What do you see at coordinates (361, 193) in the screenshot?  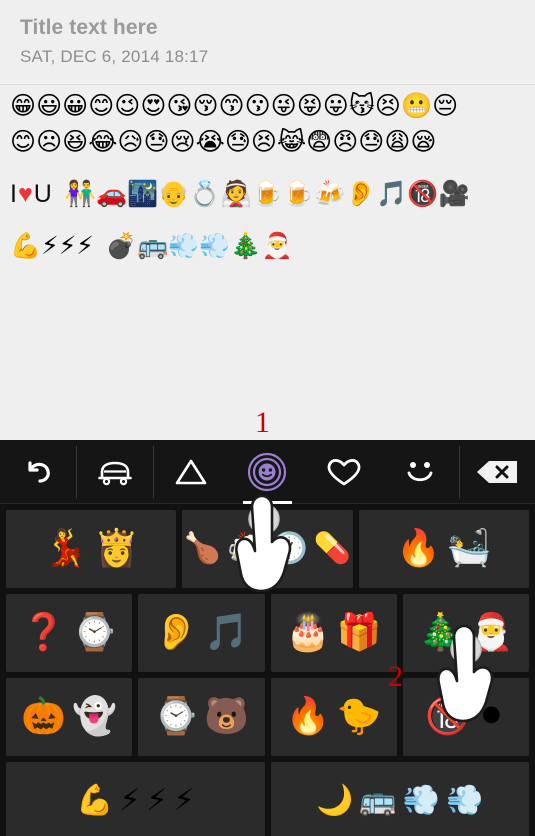 I see `note-emoji-9: 👂` at bounding box center [361, 193].